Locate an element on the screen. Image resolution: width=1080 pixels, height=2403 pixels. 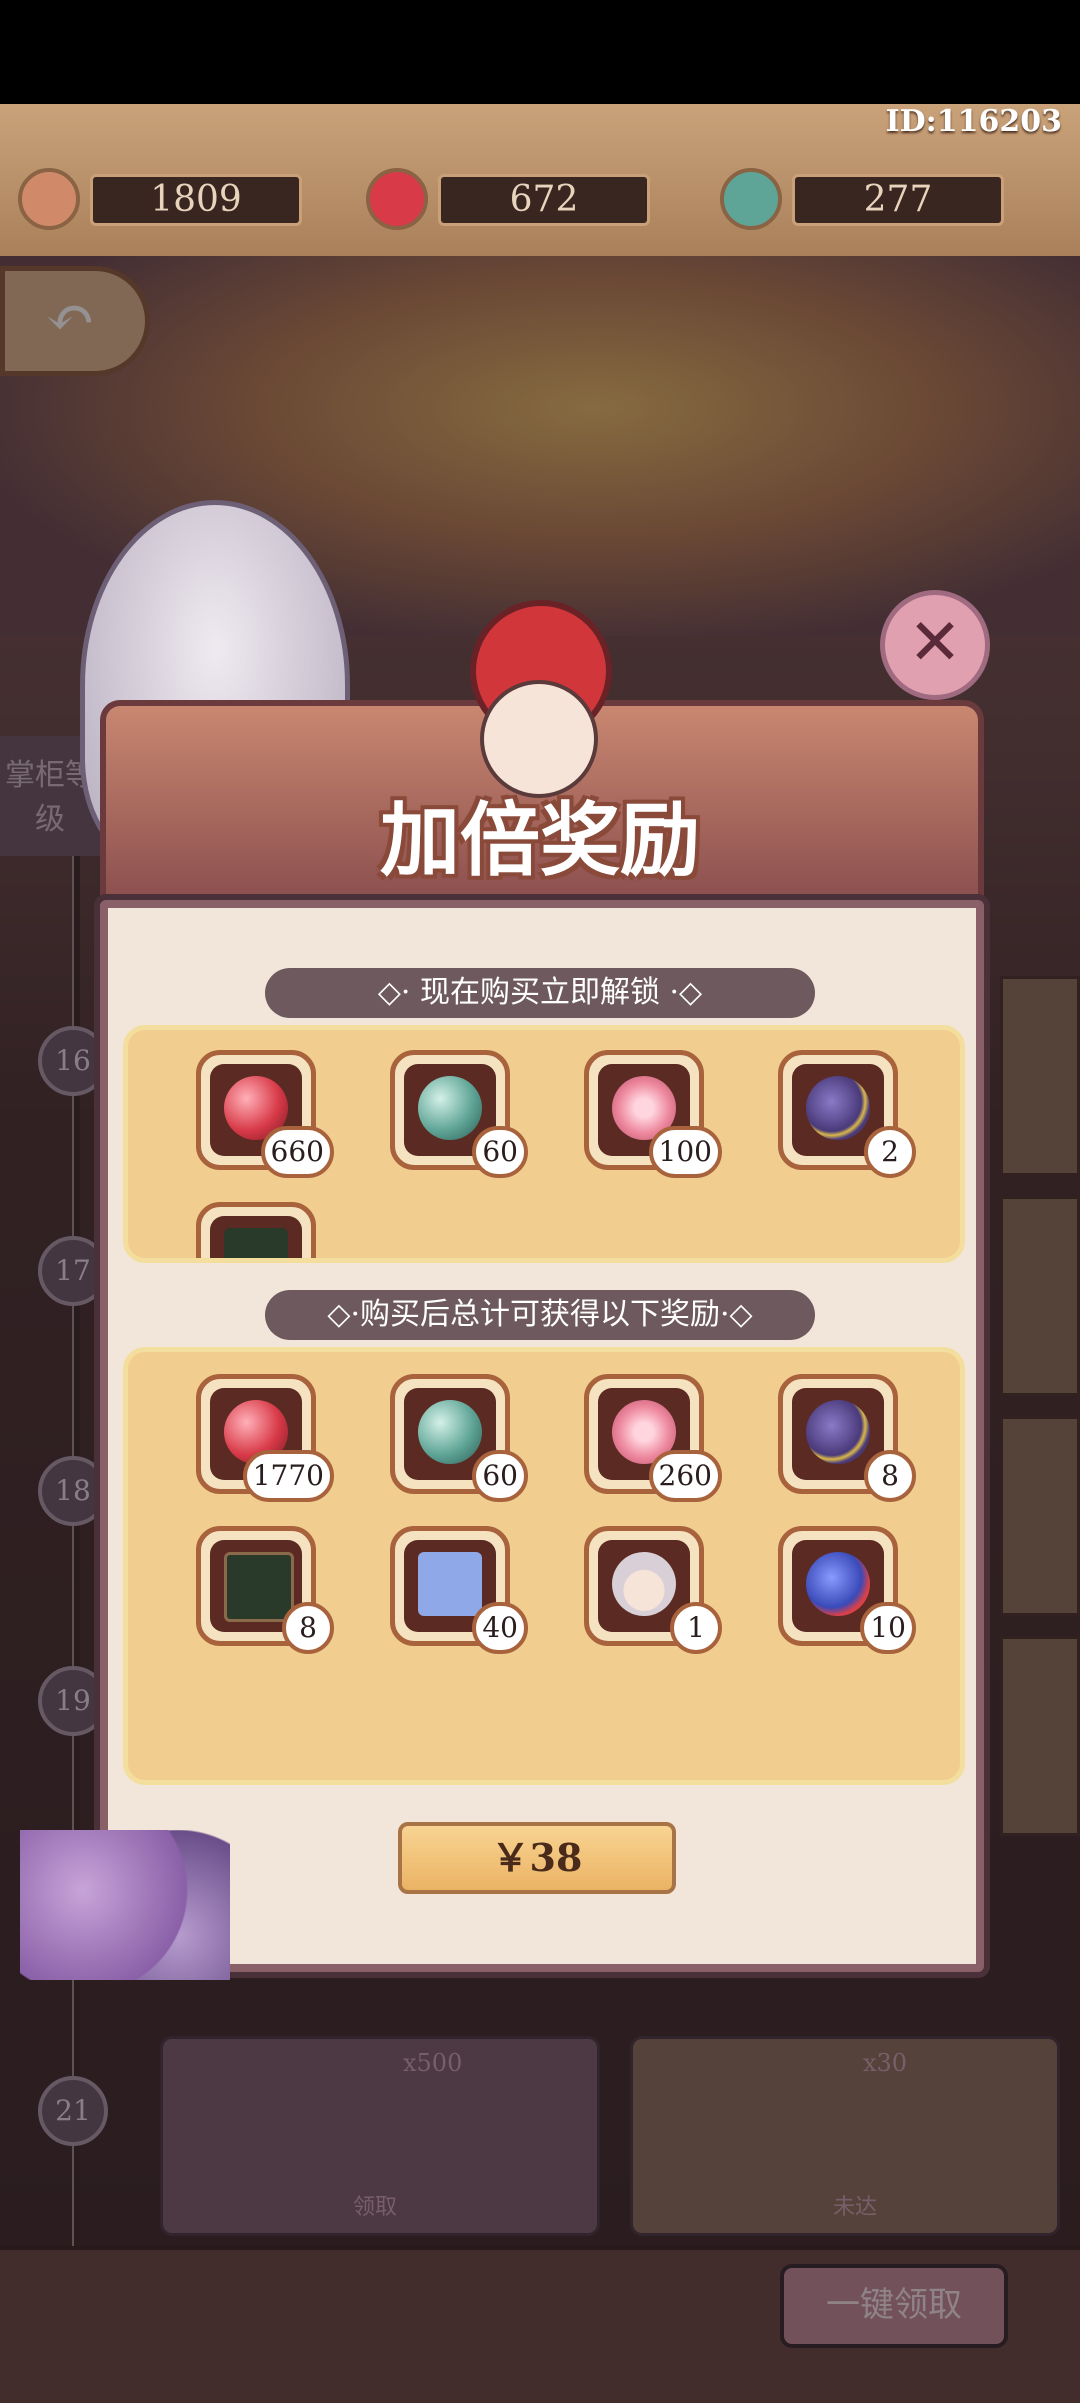
user-id: ID:116203 is located at coordinates (973, 121).